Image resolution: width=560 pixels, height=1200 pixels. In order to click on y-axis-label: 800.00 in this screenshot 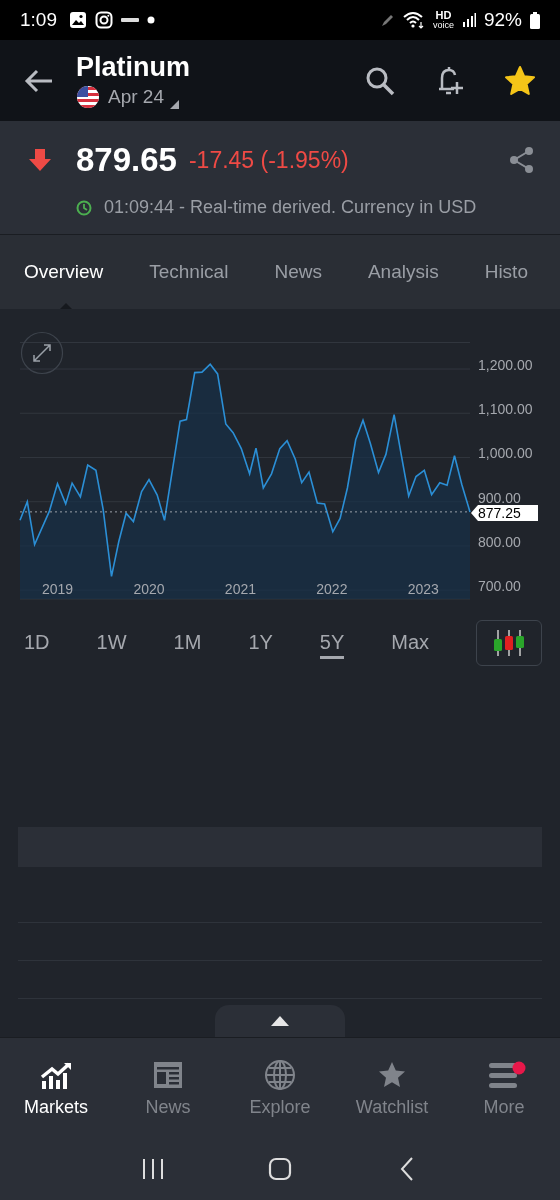, I will do `click(499, 541)`.